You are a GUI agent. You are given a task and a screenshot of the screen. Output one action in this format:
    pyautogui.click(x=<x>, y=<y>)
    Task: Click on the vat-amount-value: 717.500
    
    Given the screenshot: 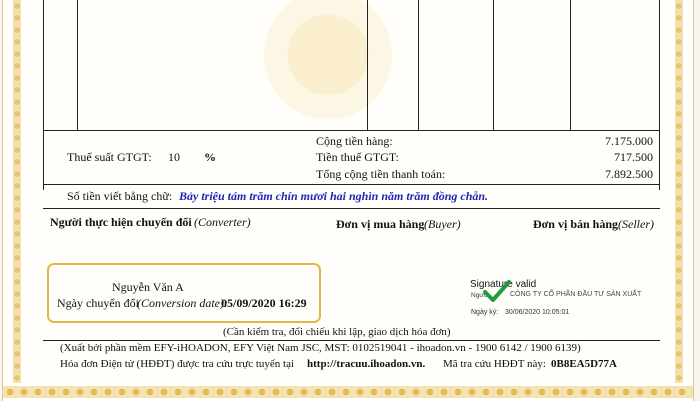 What is the action you would take?
    pyautogui.click(x=633, y=157)
    